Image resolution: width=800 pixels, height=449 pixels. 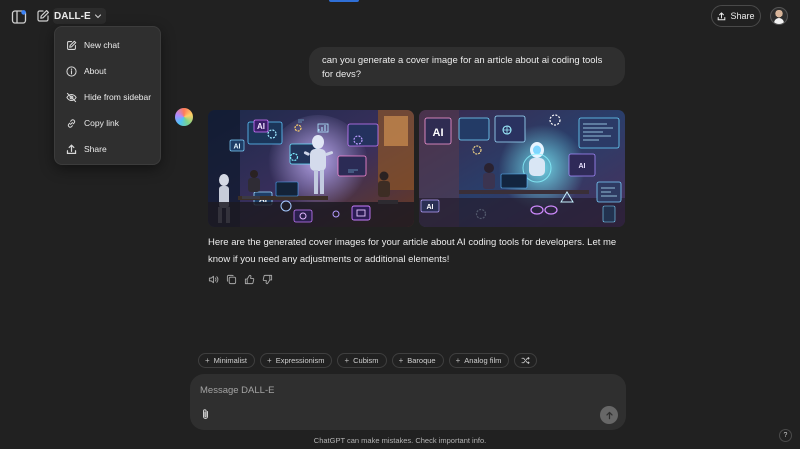 I want to click on help-label: ?, so click(x=785, y=435).